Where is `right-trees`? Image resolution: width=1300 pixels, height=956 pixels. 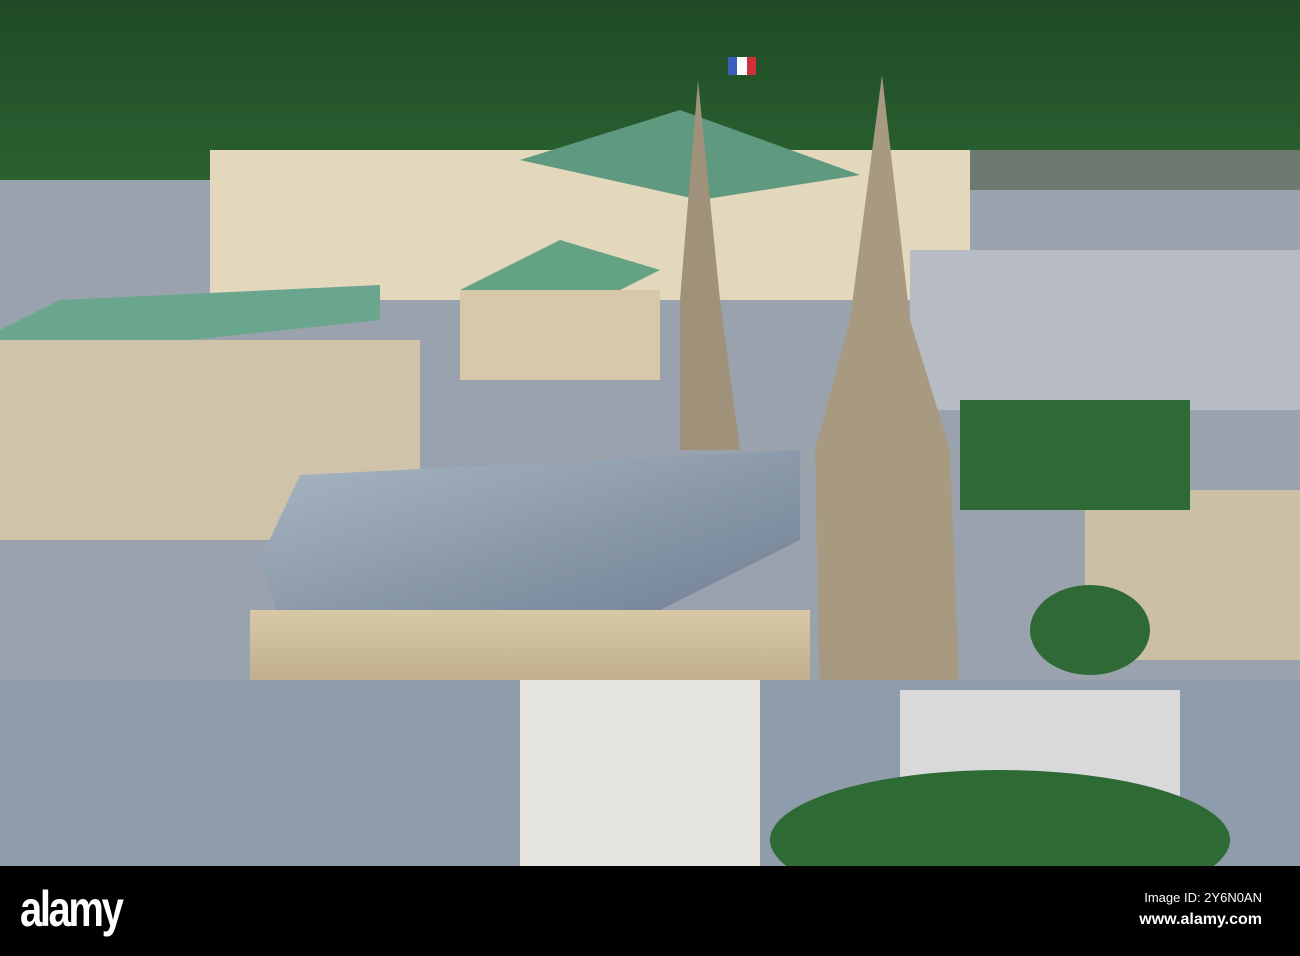
right-trees is located at coordinates (1075, 455).